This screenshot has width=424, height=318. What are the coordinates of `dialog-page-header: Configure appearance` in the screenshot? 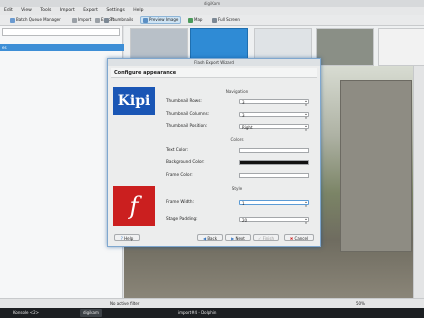 It's located at (214, 73).